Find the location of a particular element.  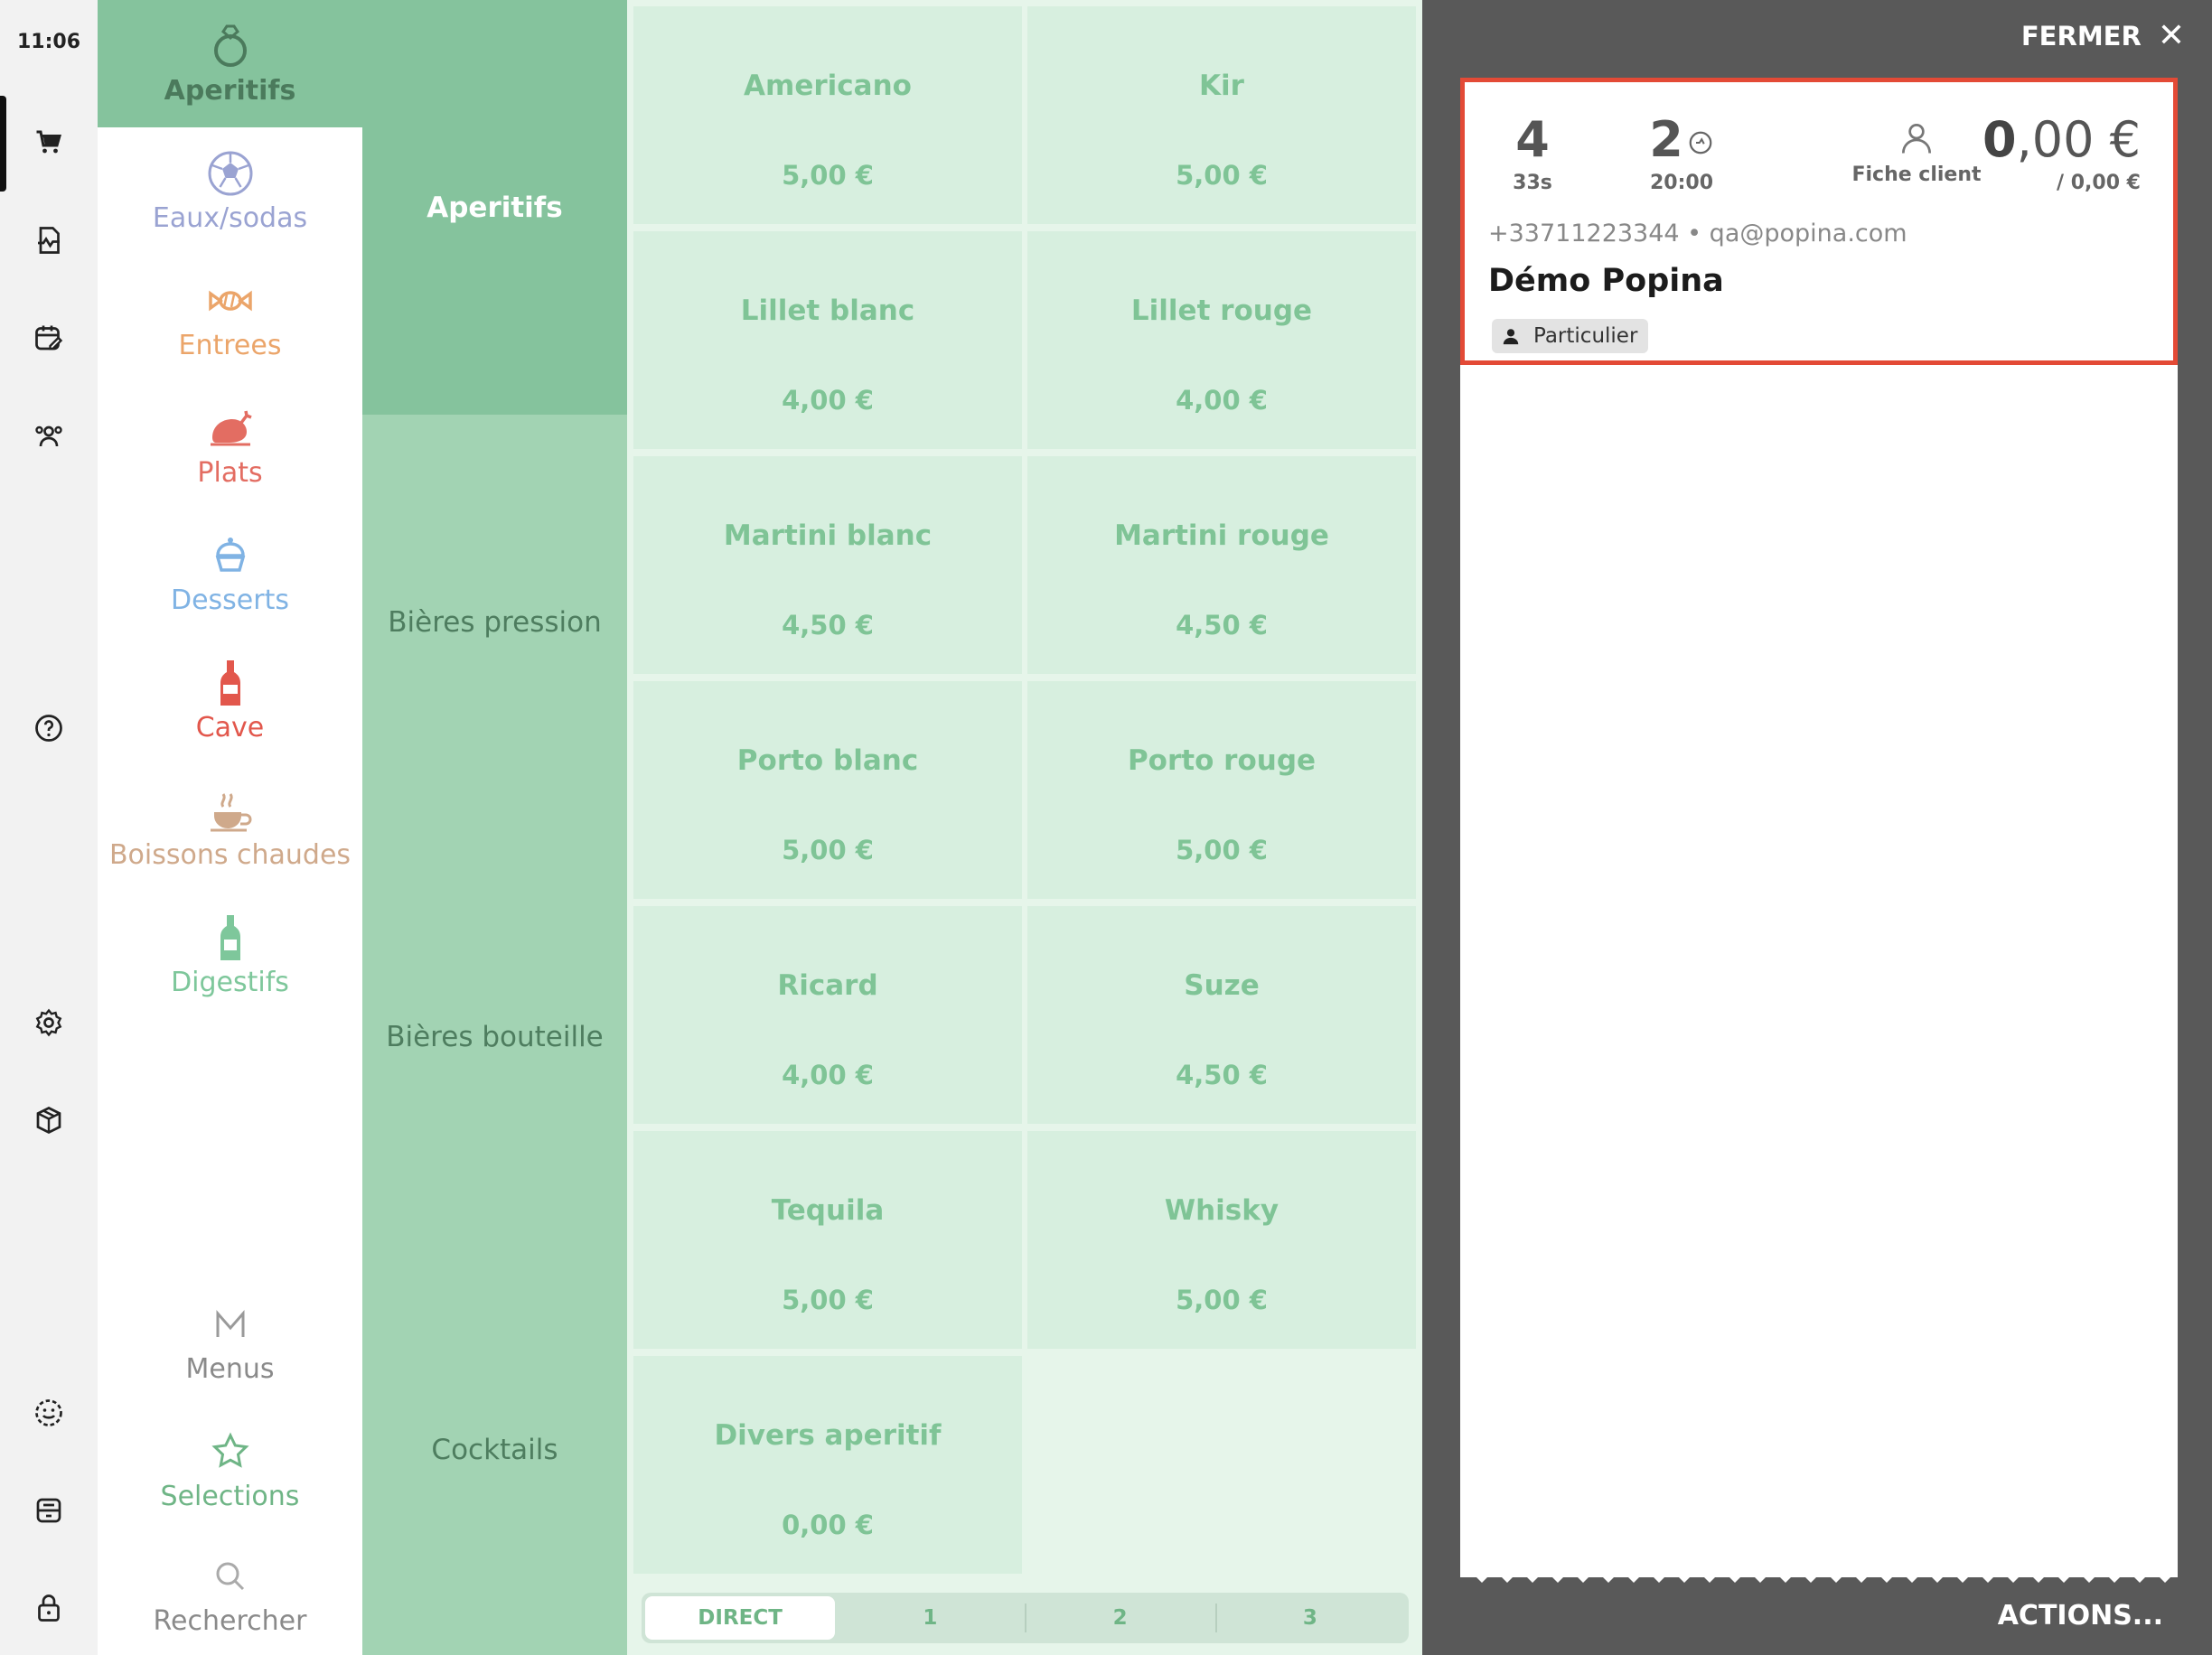

bookings-button is located at coordinates (49, 338).